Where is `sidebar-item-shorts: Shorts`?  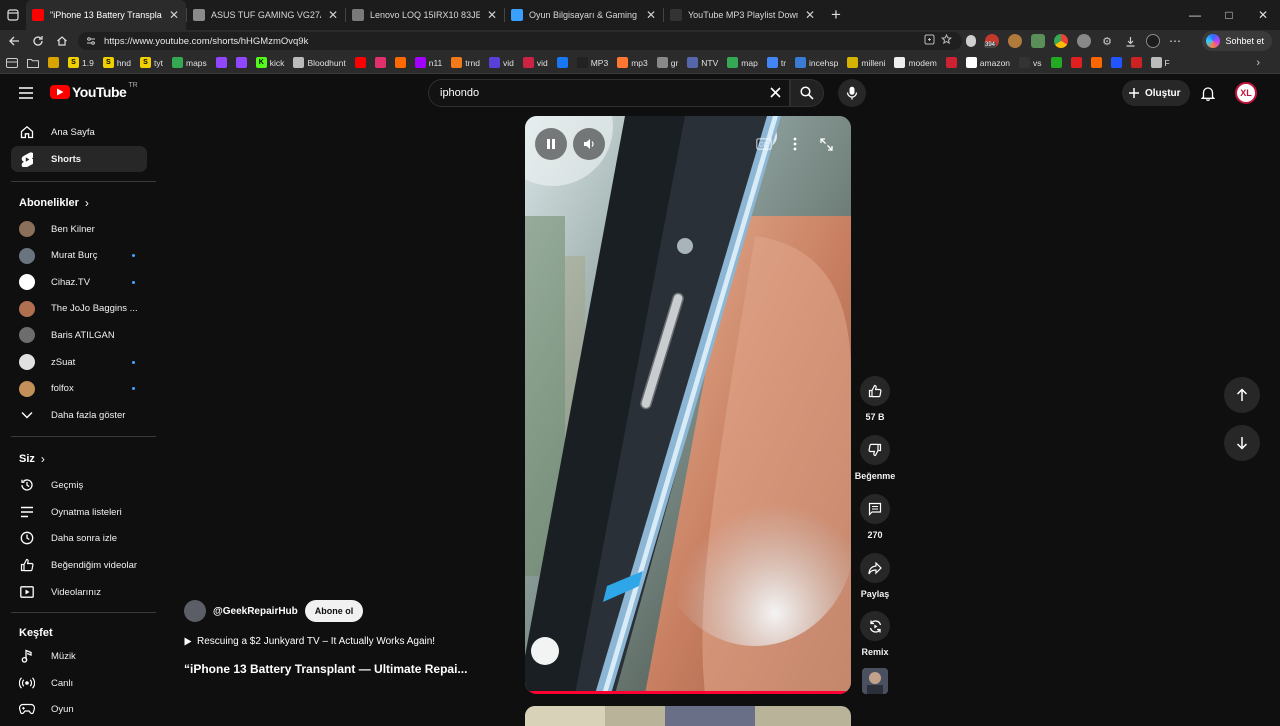 sidebar-item-shorts: Shorts is located at coordinates (79, 159).